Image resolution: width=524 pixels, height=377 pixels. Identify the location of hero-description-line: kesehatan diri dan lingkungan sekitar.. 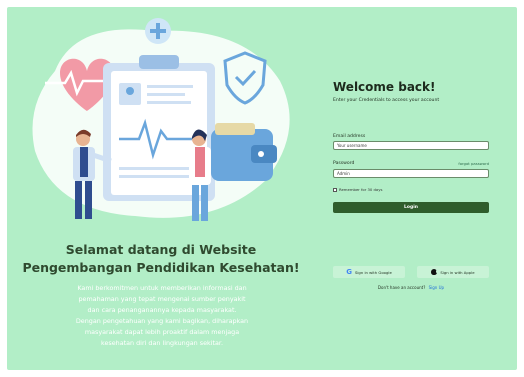
(161, 343).